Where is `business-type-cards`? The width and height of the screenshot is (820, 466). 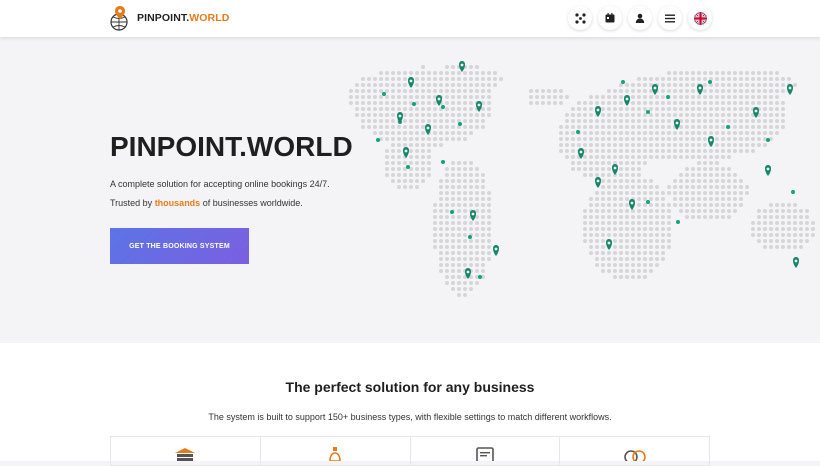
business-type-cards is located at coordinates (410, 451).